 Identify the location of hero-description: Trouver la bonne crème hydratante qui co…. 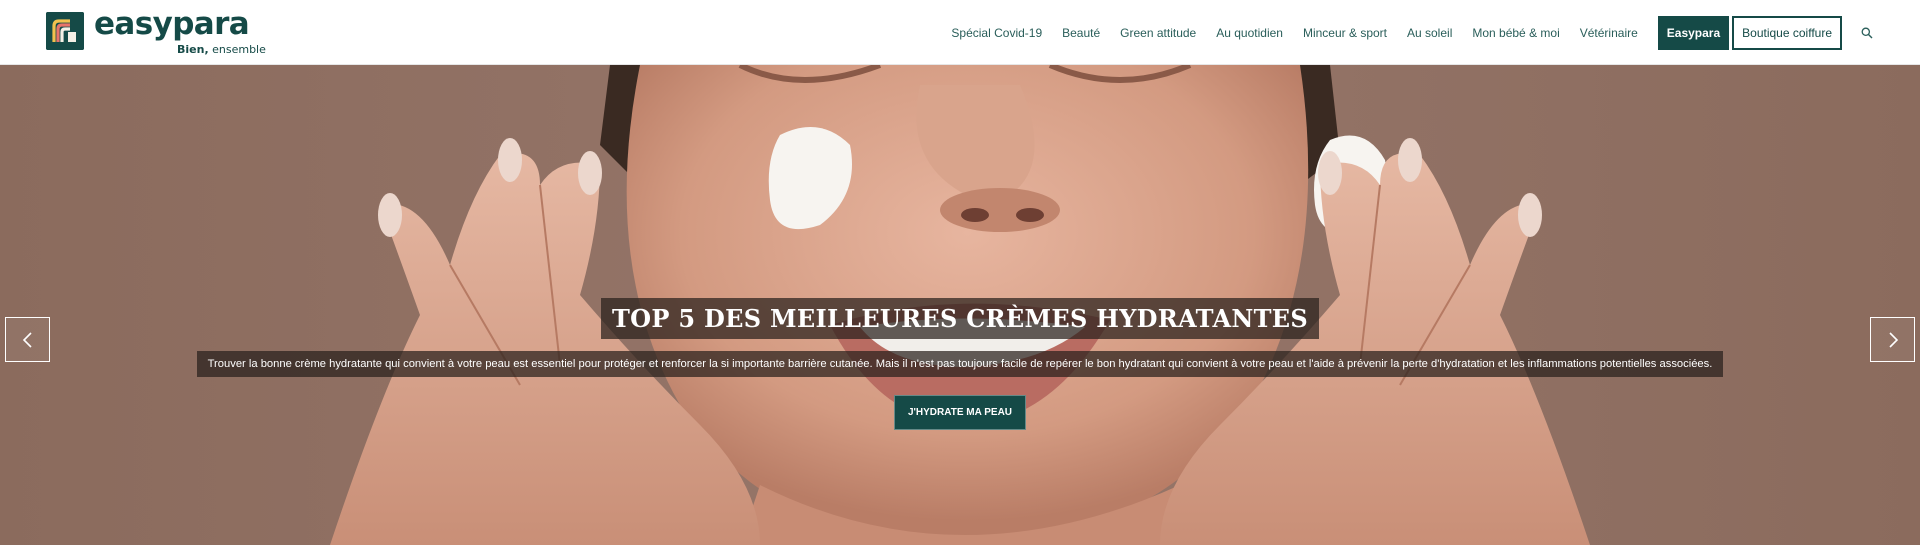
(960, 364).